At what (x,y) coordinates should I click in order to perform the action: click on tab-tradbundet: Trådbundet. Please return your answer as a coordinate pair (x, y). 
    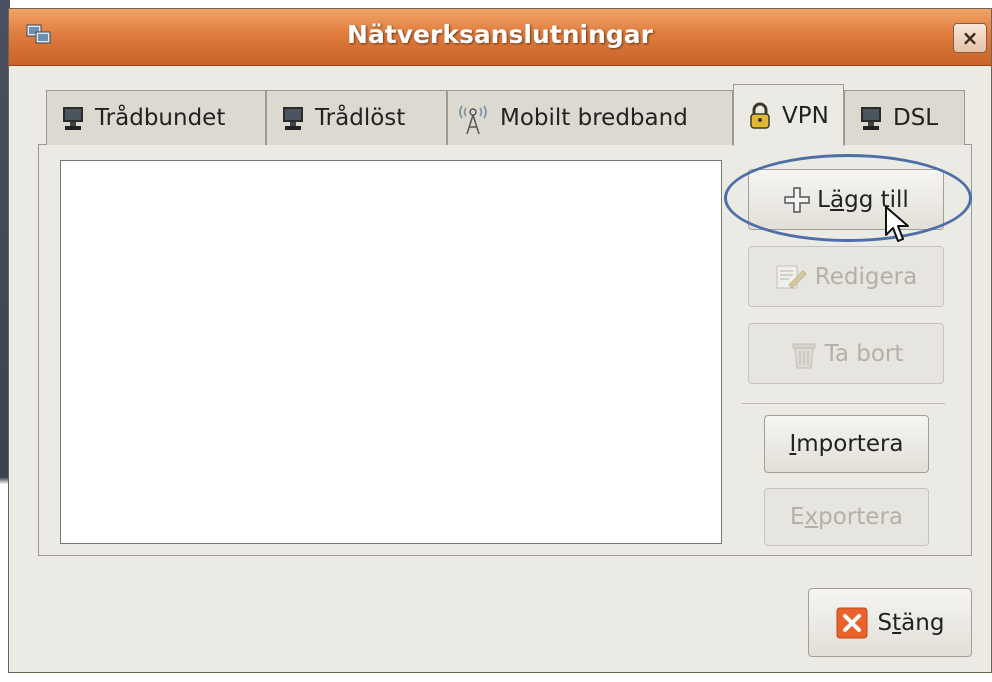
    Looking at the image, I should click on (156, 117).